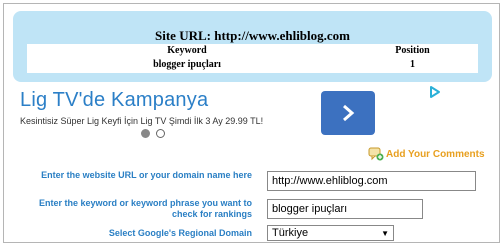 This screenshot has width=504, height=246. What do you see at coordinates (385, 233) in the screenshot?
I see `chevron-down-icon: ▼` at bounding box center [385, 233].